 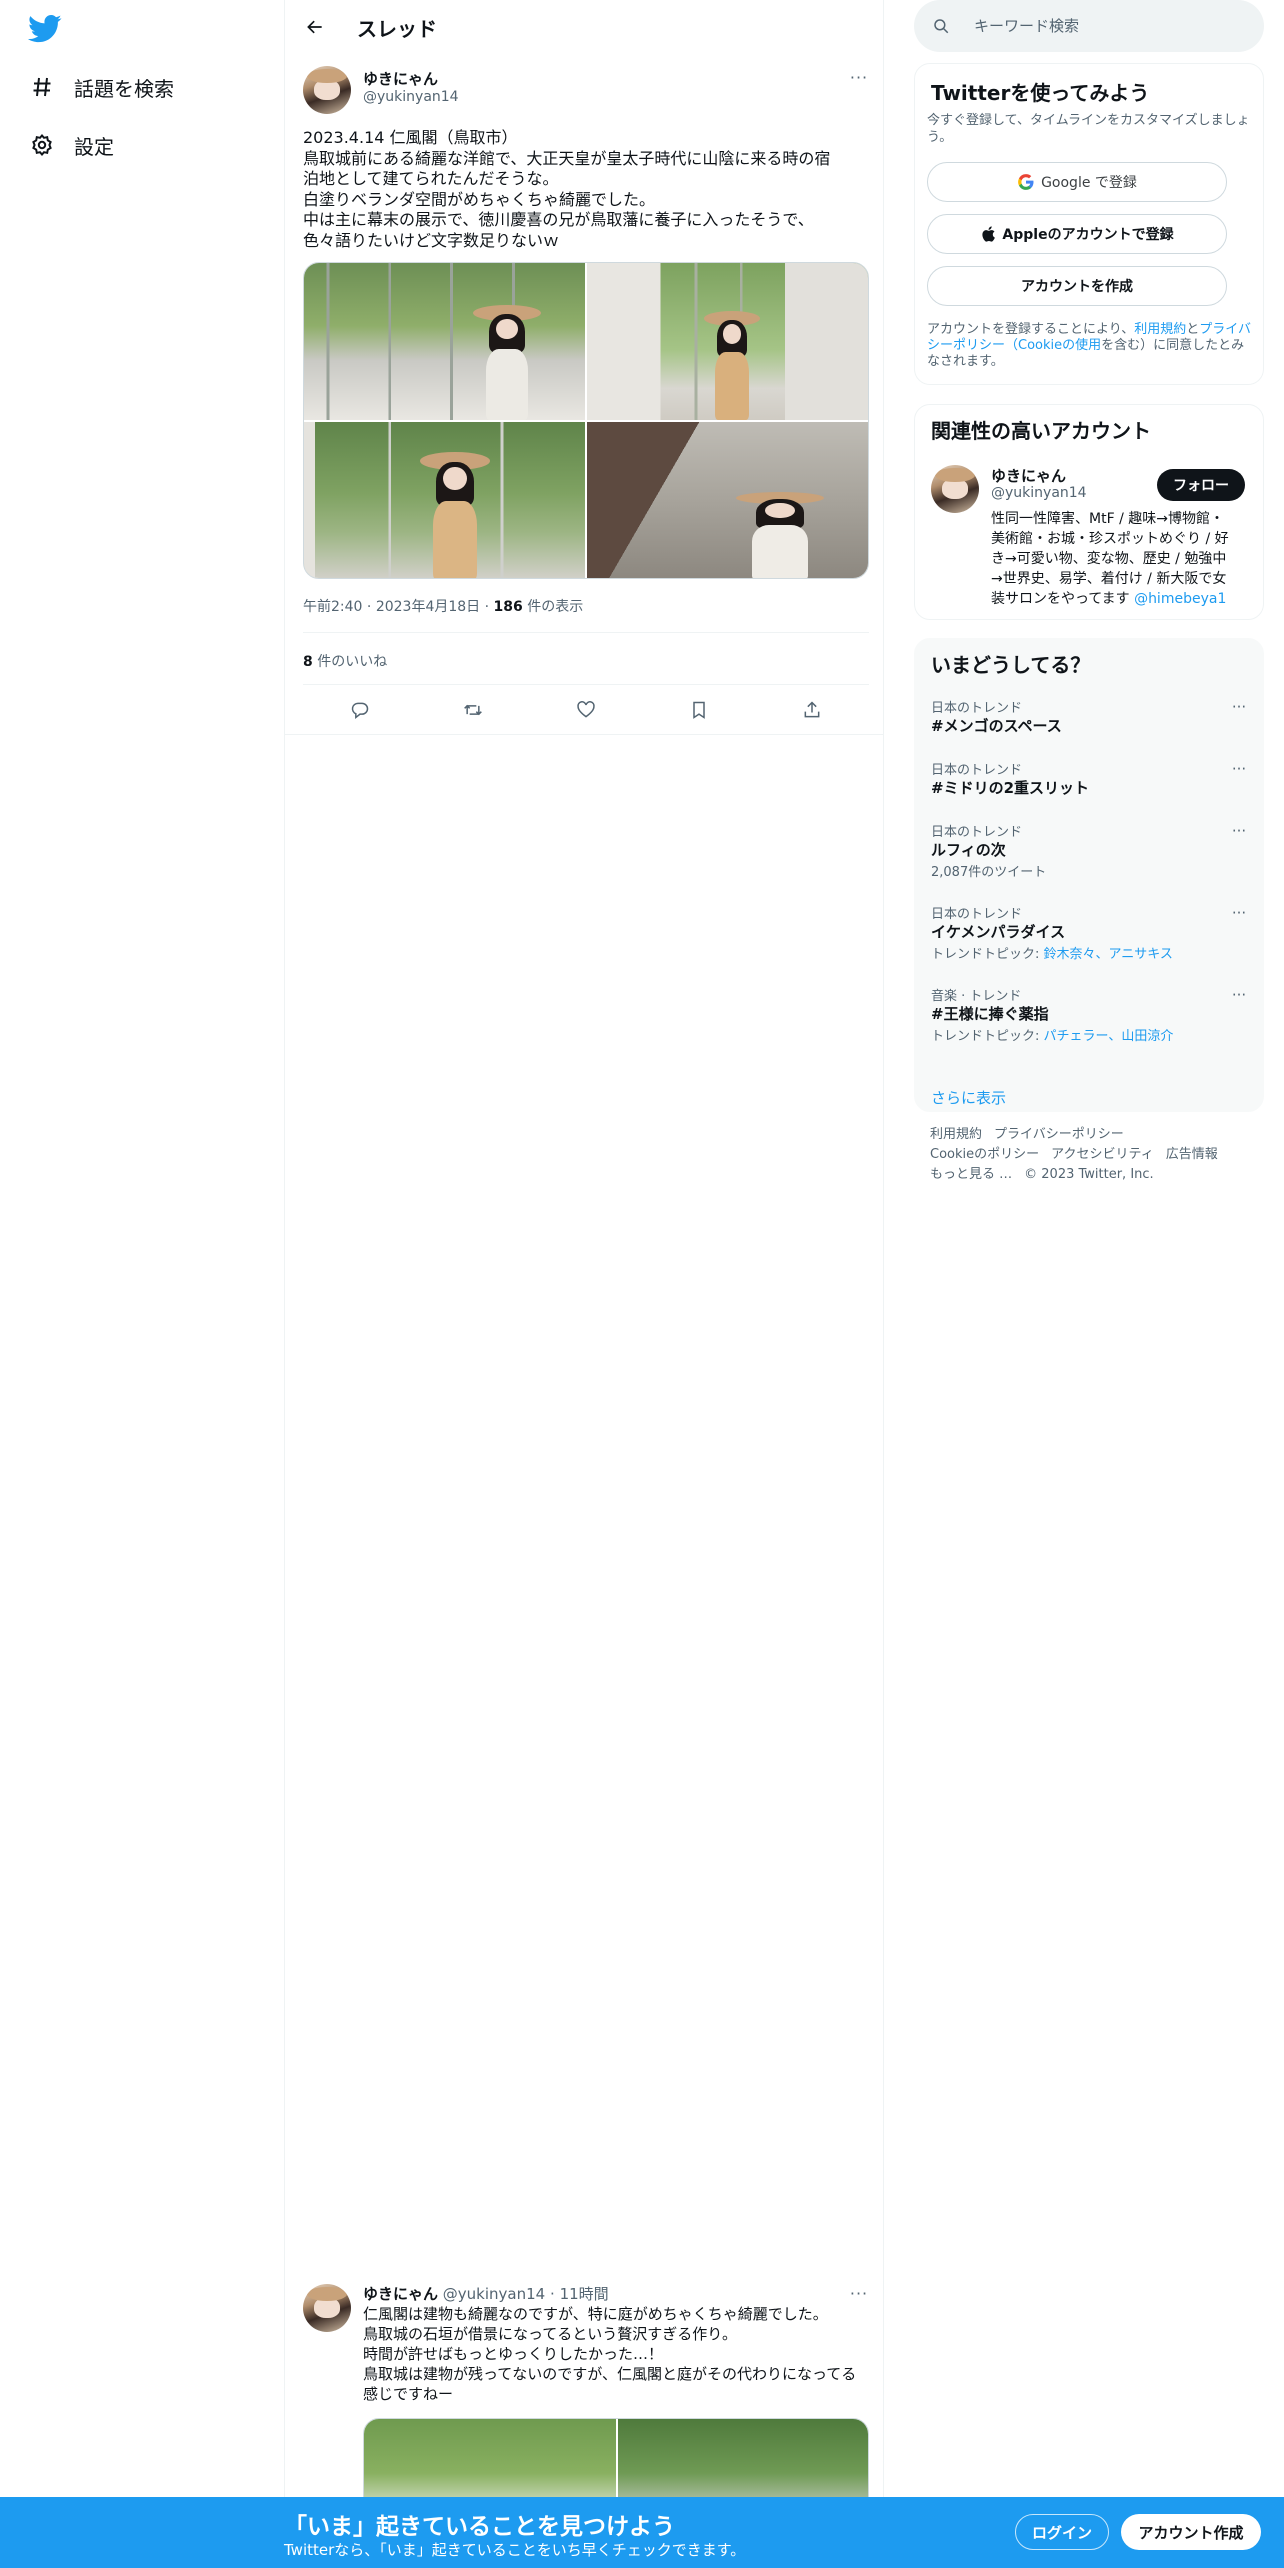 I want to click on reply-text-line: 感じですねー, so click(x=408, y=2394).